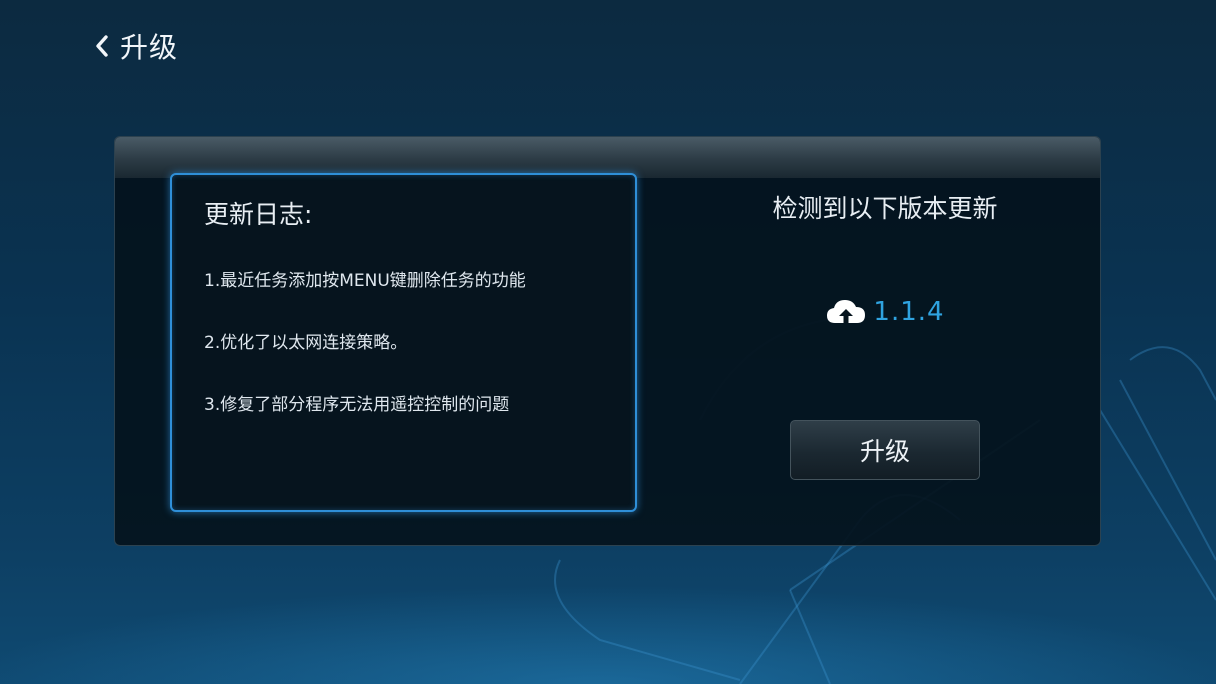 The image size is (1216, 684). What do you see at coordinates (102, 46) in the screenshot?
I see `chevron-left-icon` at bounding box center [102, 46].